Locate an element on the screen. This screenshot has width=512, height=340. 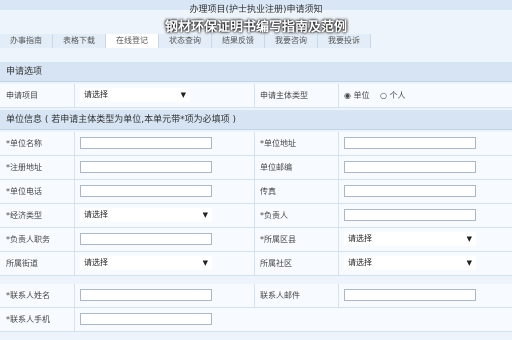
overlay-banner: 钢材环保证明书编写指南及范例 is located at coordinates (255, 27).